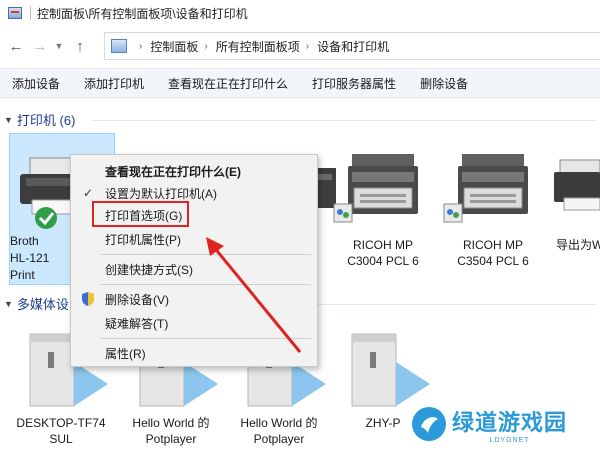 Image resolution: width=600 pixels, height=451 pixels. What do you see at coordinates (493, 261) in the screenshot?
I see `printer-label-line2: C3504 PCL 6` at bounding box center [493, 261].